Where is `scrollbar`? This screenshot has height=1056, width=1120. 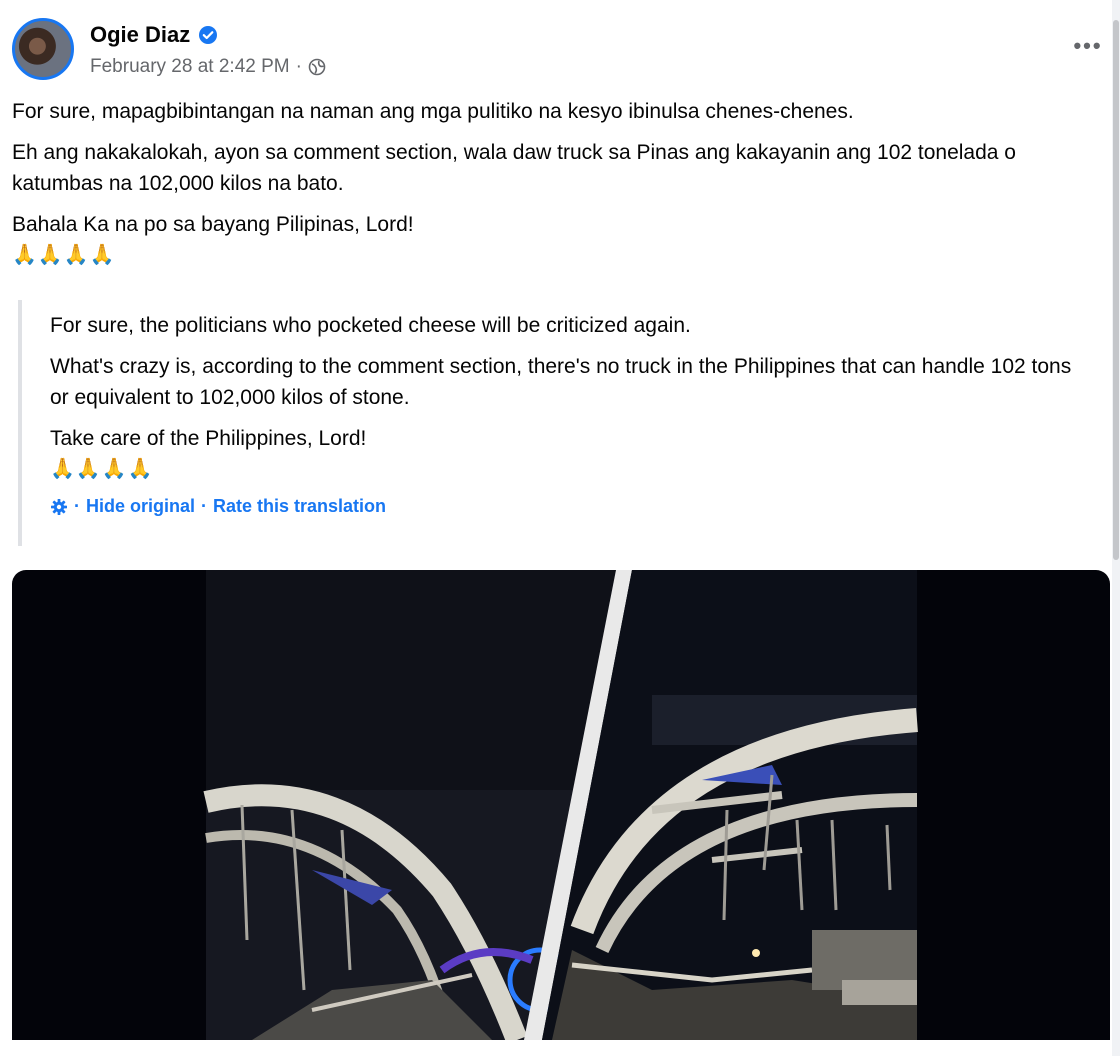
scrollbar is located at coordinates (1116, 528).